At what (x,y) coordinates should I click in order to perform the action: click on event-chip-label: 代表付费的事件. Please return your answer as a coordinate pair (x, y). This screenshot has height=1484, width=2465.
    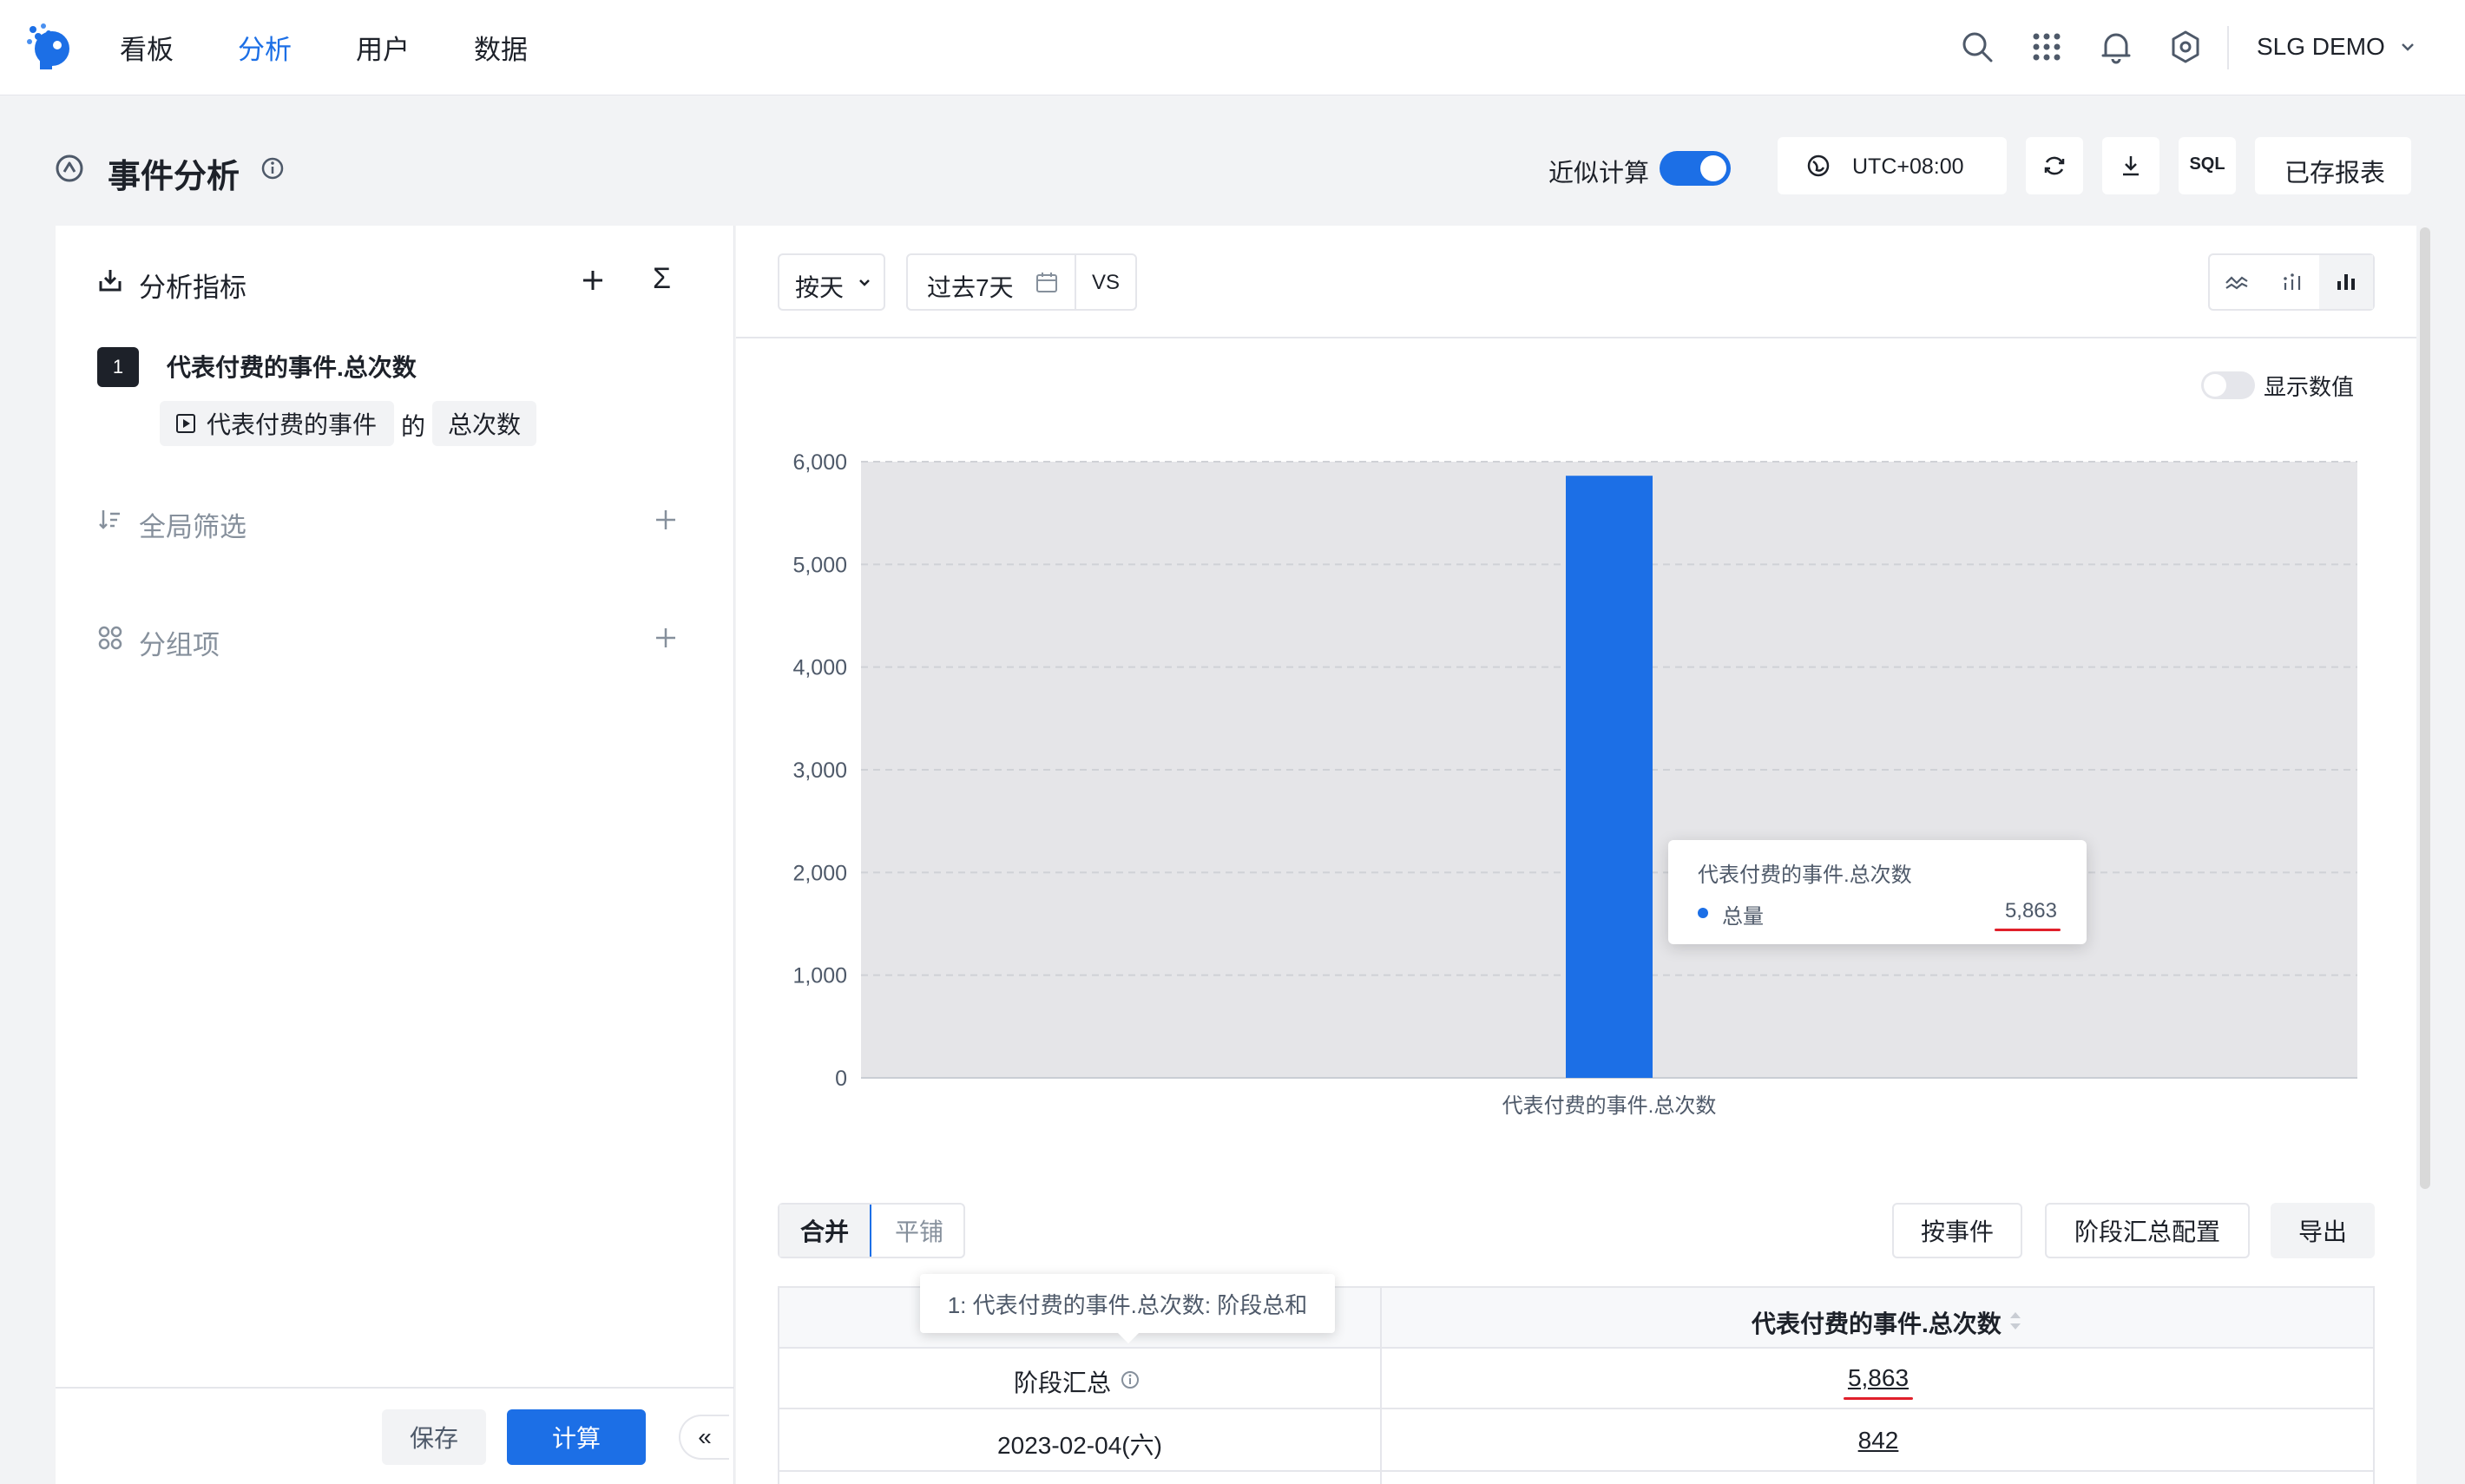
    Looking at the image, I should click on (293, 424).